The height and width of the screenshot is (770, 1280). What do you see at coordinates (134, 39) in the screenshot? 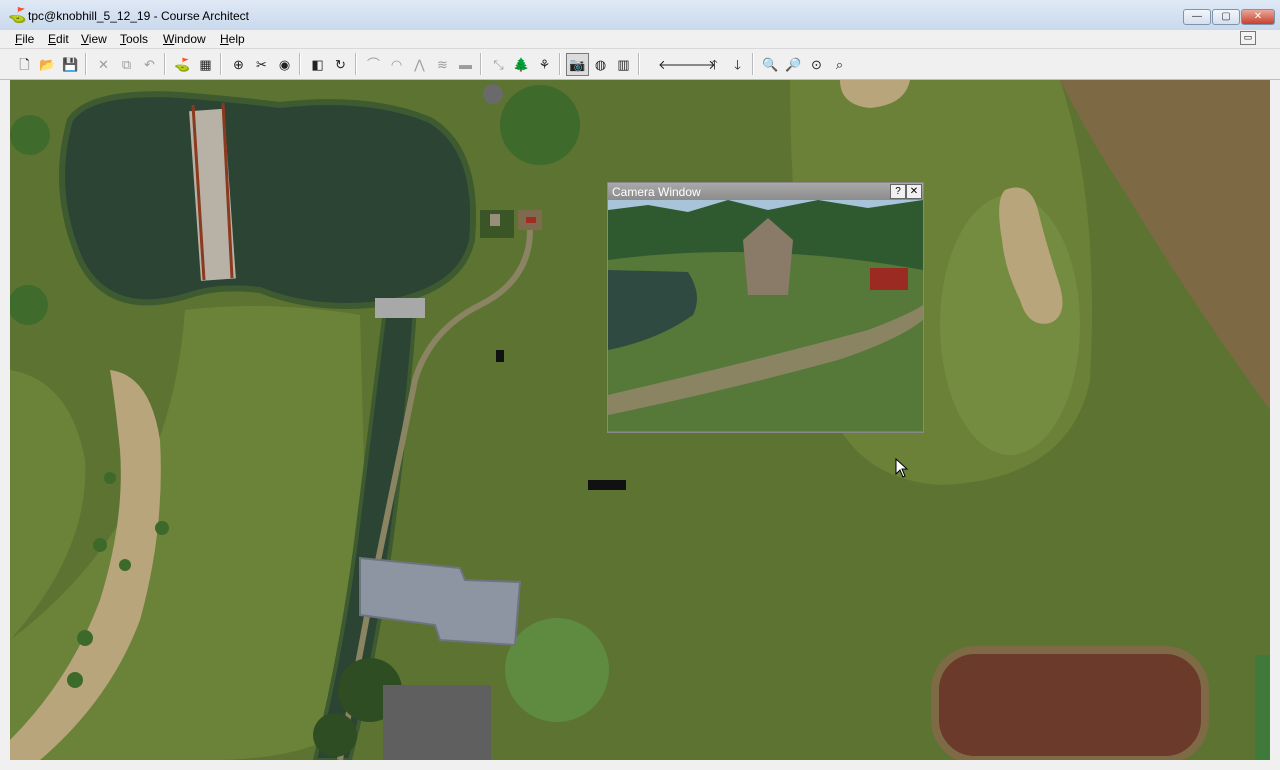
I see `menu-tools: Tools` at bounding box center [134, 39].